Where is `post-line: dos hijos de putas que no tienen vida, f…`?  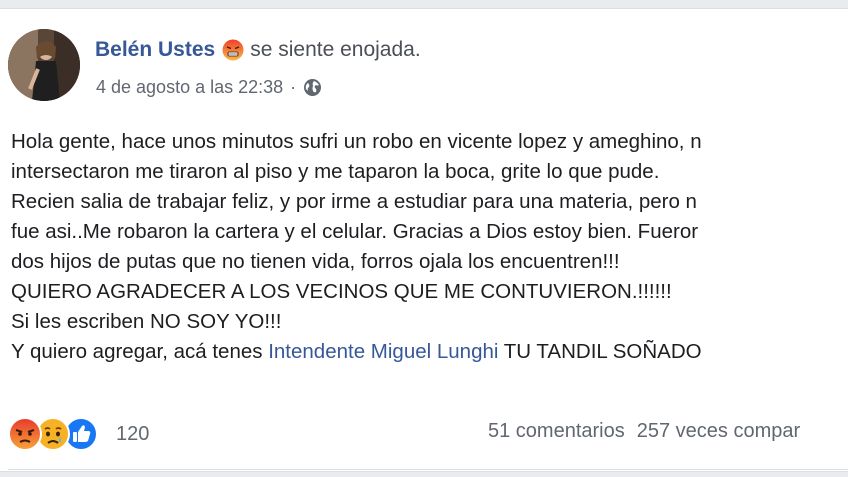
post-line: dos hijos de putas que no tienen vida, f… is located at coordinates (315, 261).